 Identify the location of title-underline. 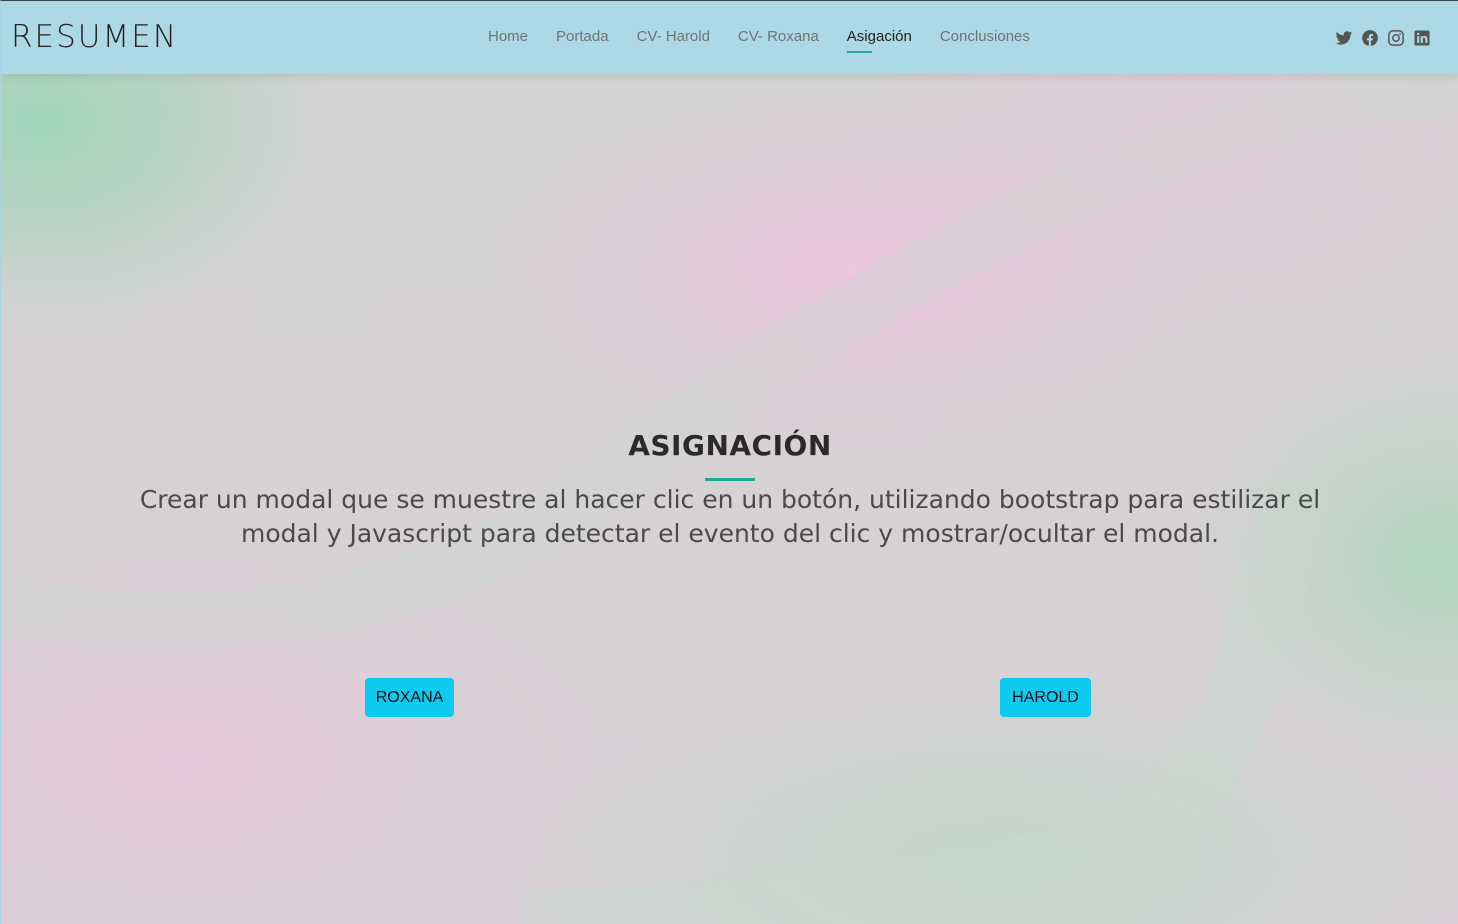
(730, 479).